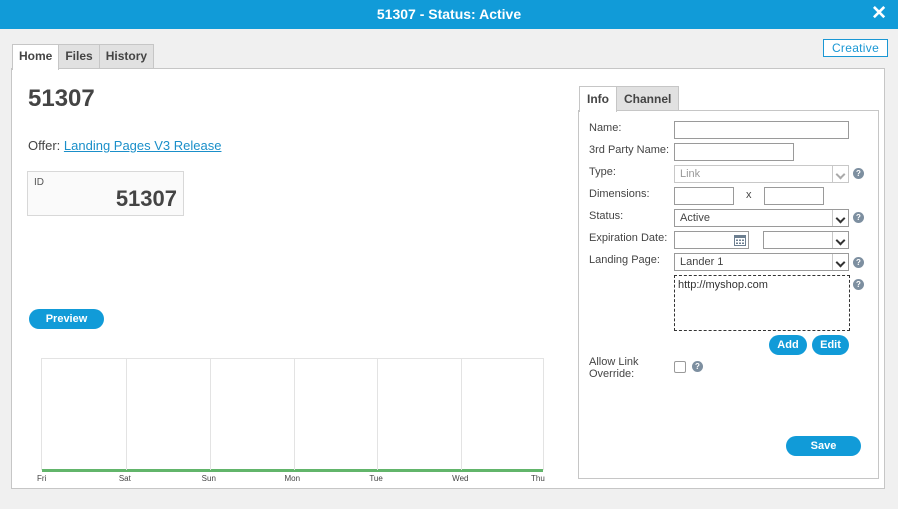 This screenshot has width=898, height=509. I want to click on landing-page-value: Lander 1, so click(702, 262).